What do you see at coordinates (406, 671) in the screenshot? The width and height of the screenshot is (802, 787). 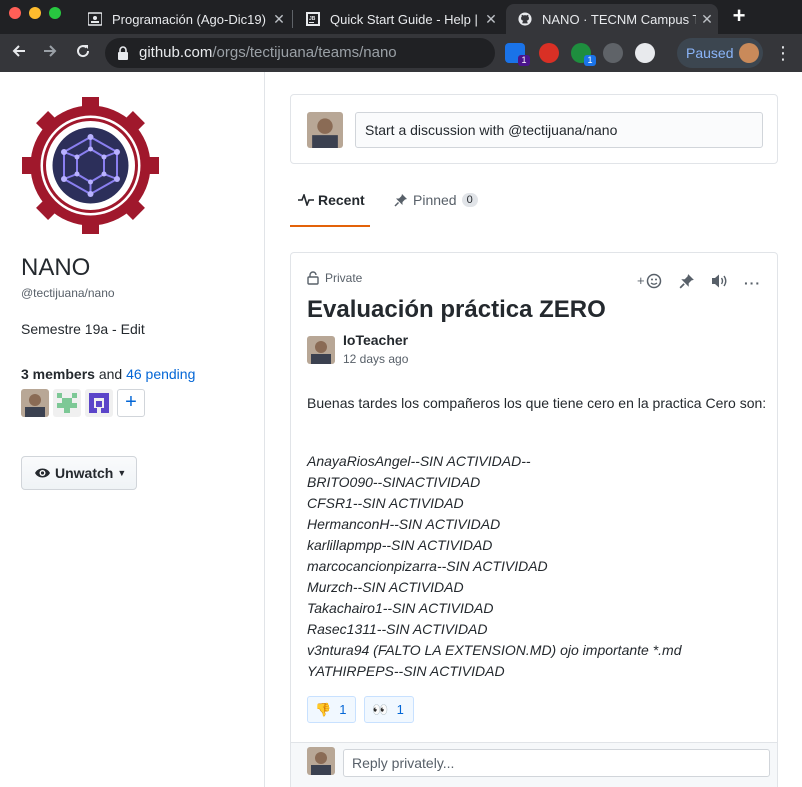 I see `list-item: YATHIRPEPS--SIN ACTIVIDAD` at bounding box center [406, 671].